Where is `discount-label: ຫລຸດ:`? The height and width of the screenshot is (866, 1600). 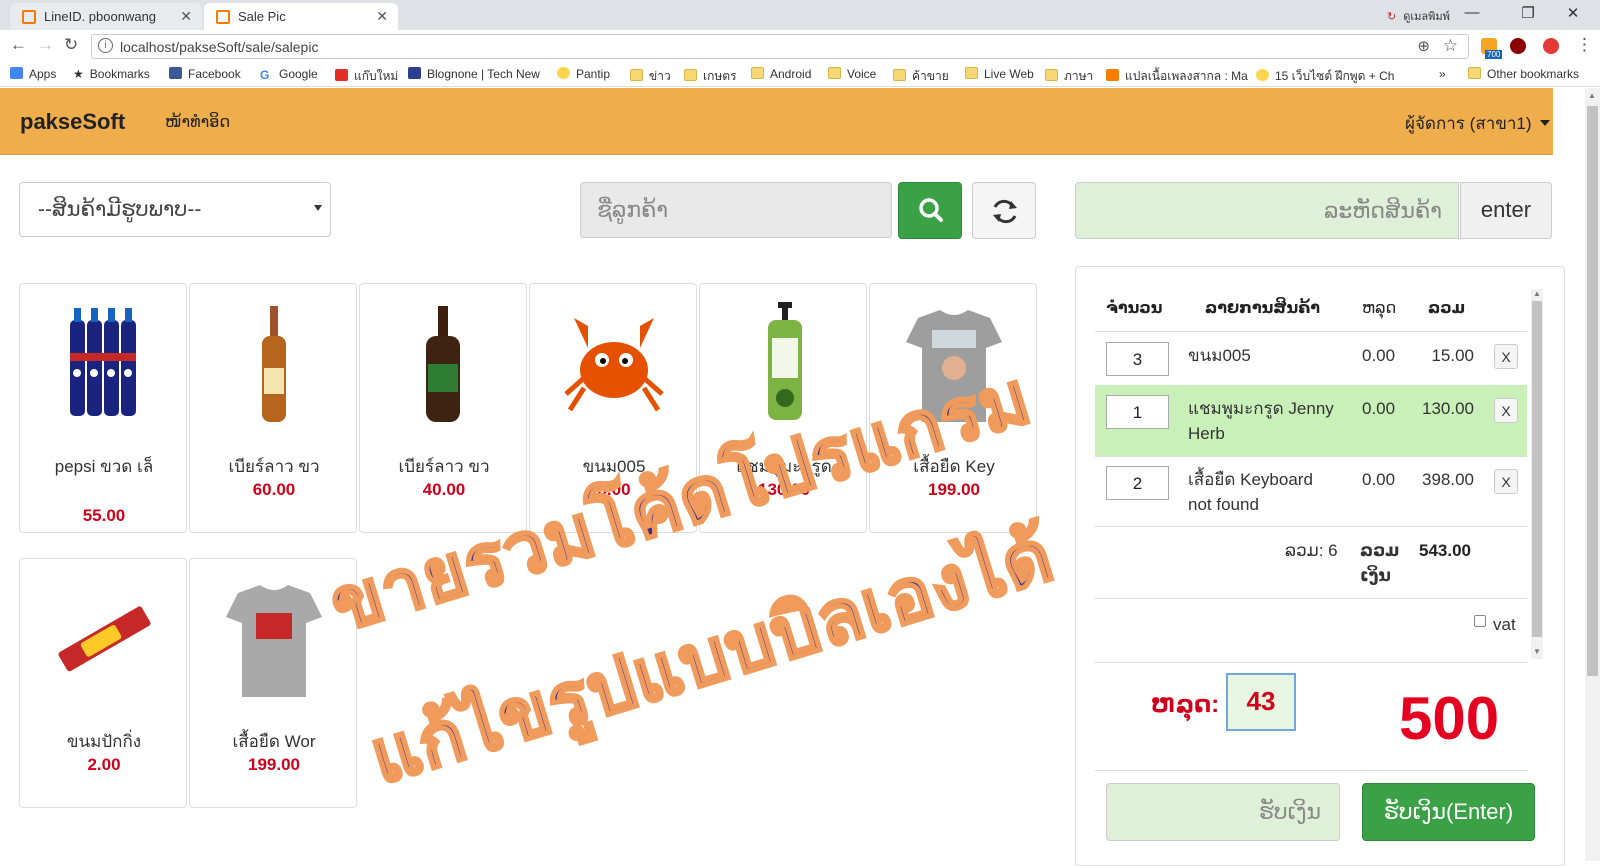
discount-label: ຫລຸດ: is located at coordinates (1185, 704).